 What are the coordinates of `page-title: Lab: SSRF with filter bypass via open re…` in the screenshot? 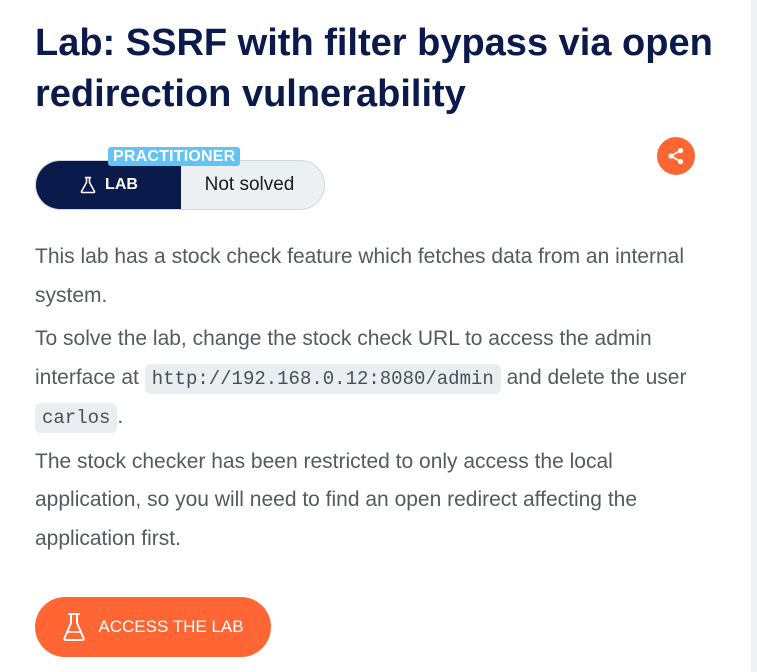 It's located at (374, 68).